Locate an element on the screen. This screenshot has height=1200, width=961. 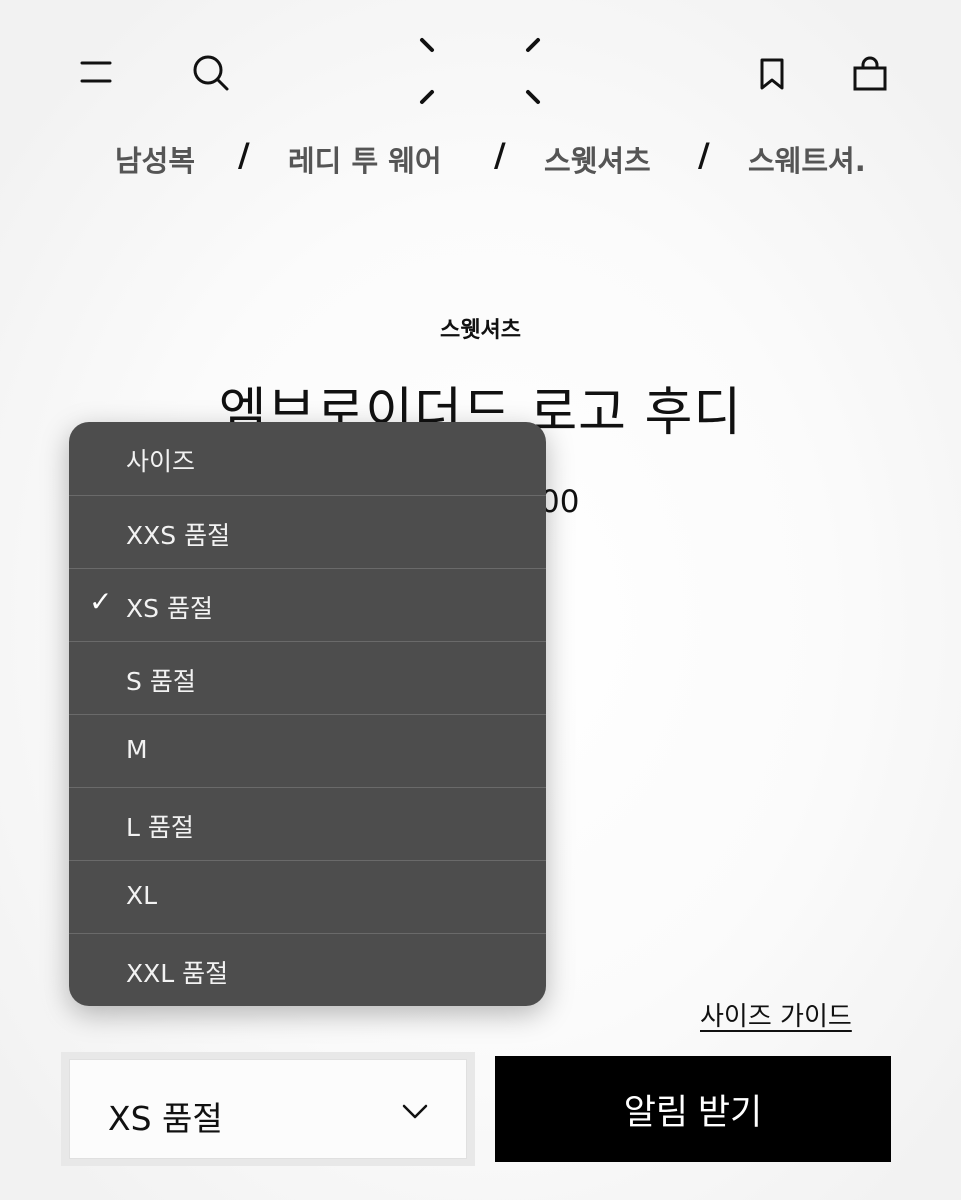
product-category: 스웻셔츠 is located at coordinates (480, 330).